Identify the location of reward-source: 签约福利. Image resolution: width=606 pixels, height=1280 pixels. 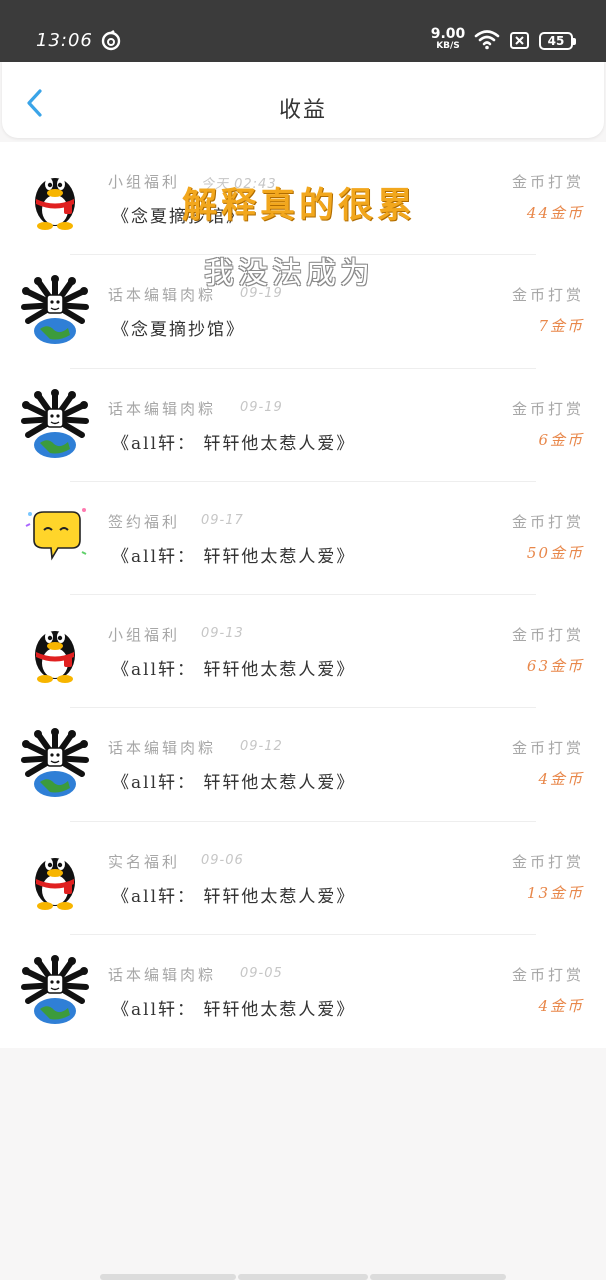
(144, 521).